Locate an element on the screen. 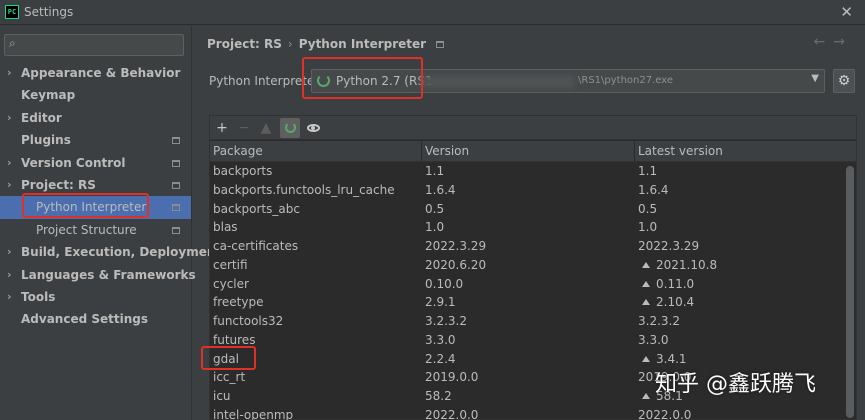 The width and height of the screenshot is (865, 420). latest-version-text: 0.11.0 is located at coordinates (675, 283).